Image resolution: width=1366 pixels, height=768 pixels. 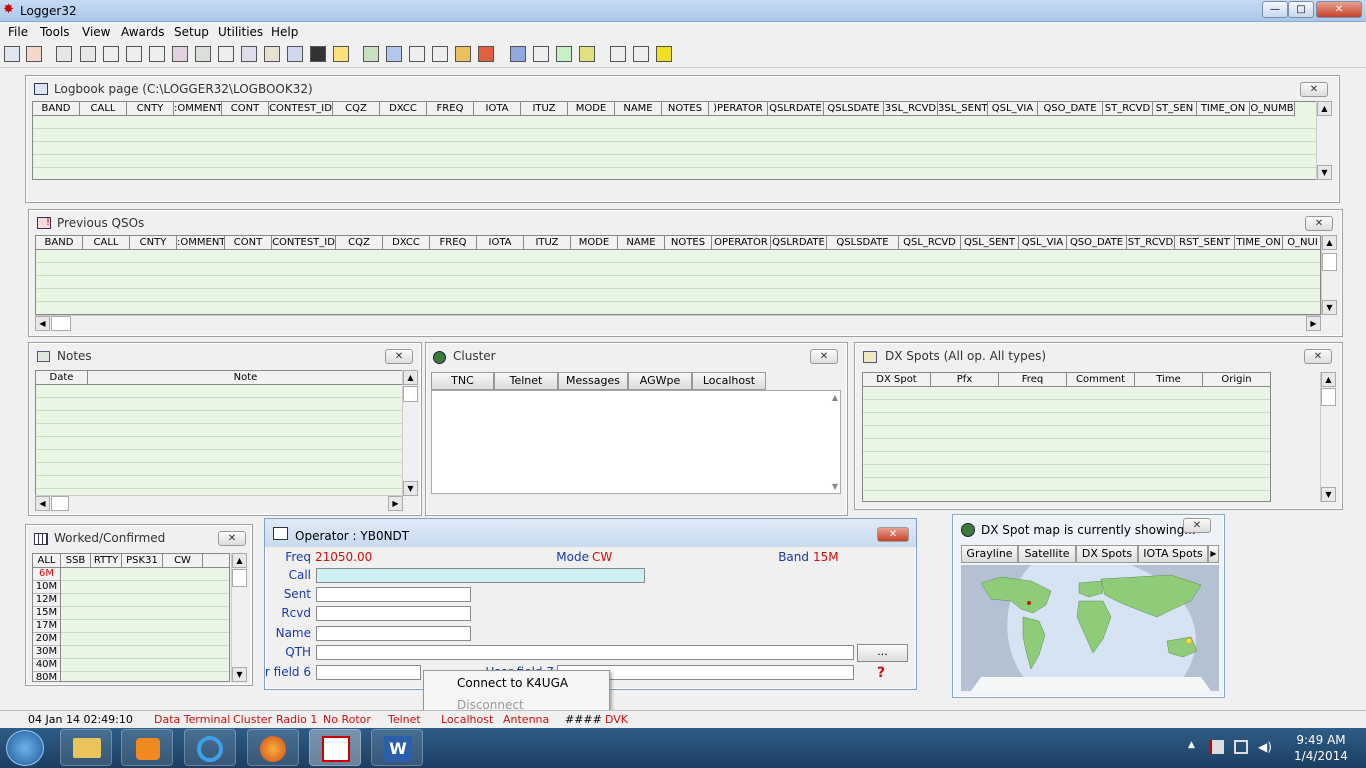 What do you see at coordinates (64, 54) in the screenshot?
I see `tool-icon` at bounding box center [64, 54].